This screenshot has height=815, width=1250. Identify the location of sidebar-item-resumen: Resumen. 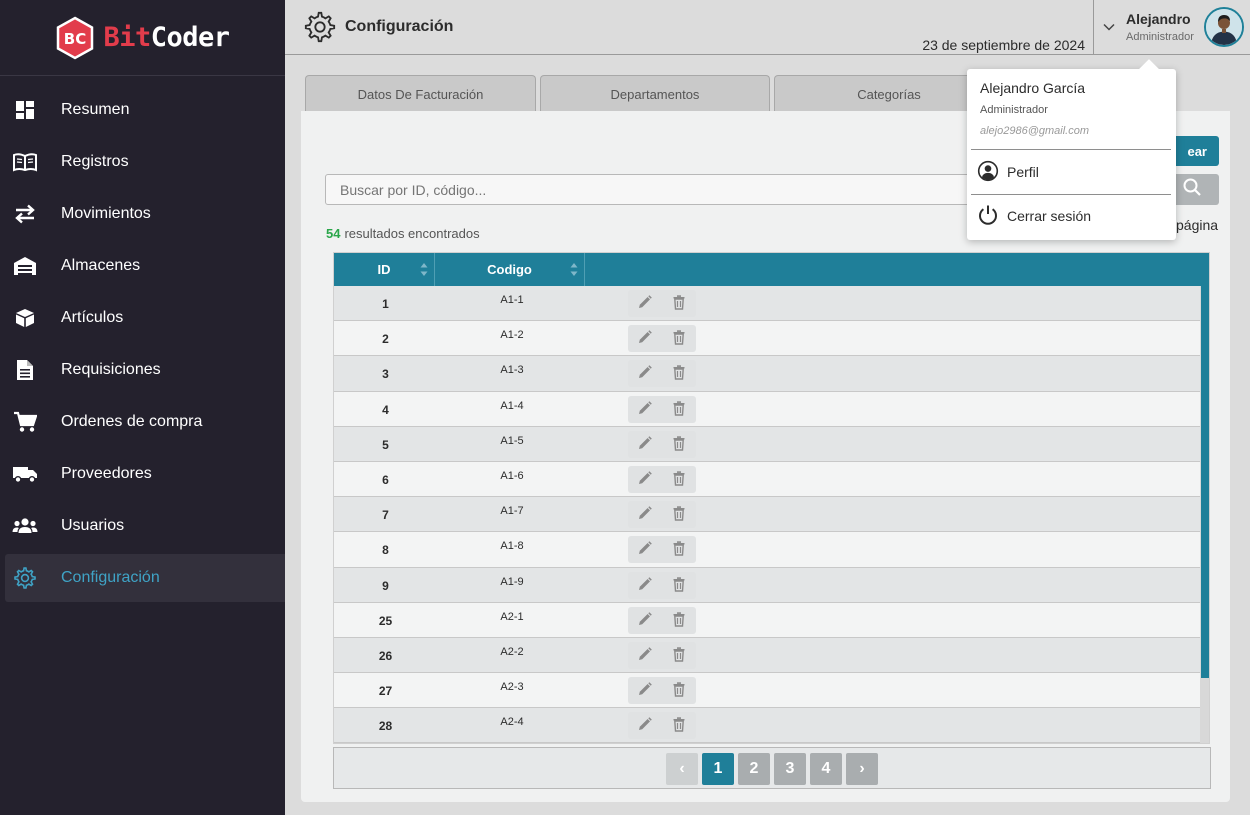
(142, 110).